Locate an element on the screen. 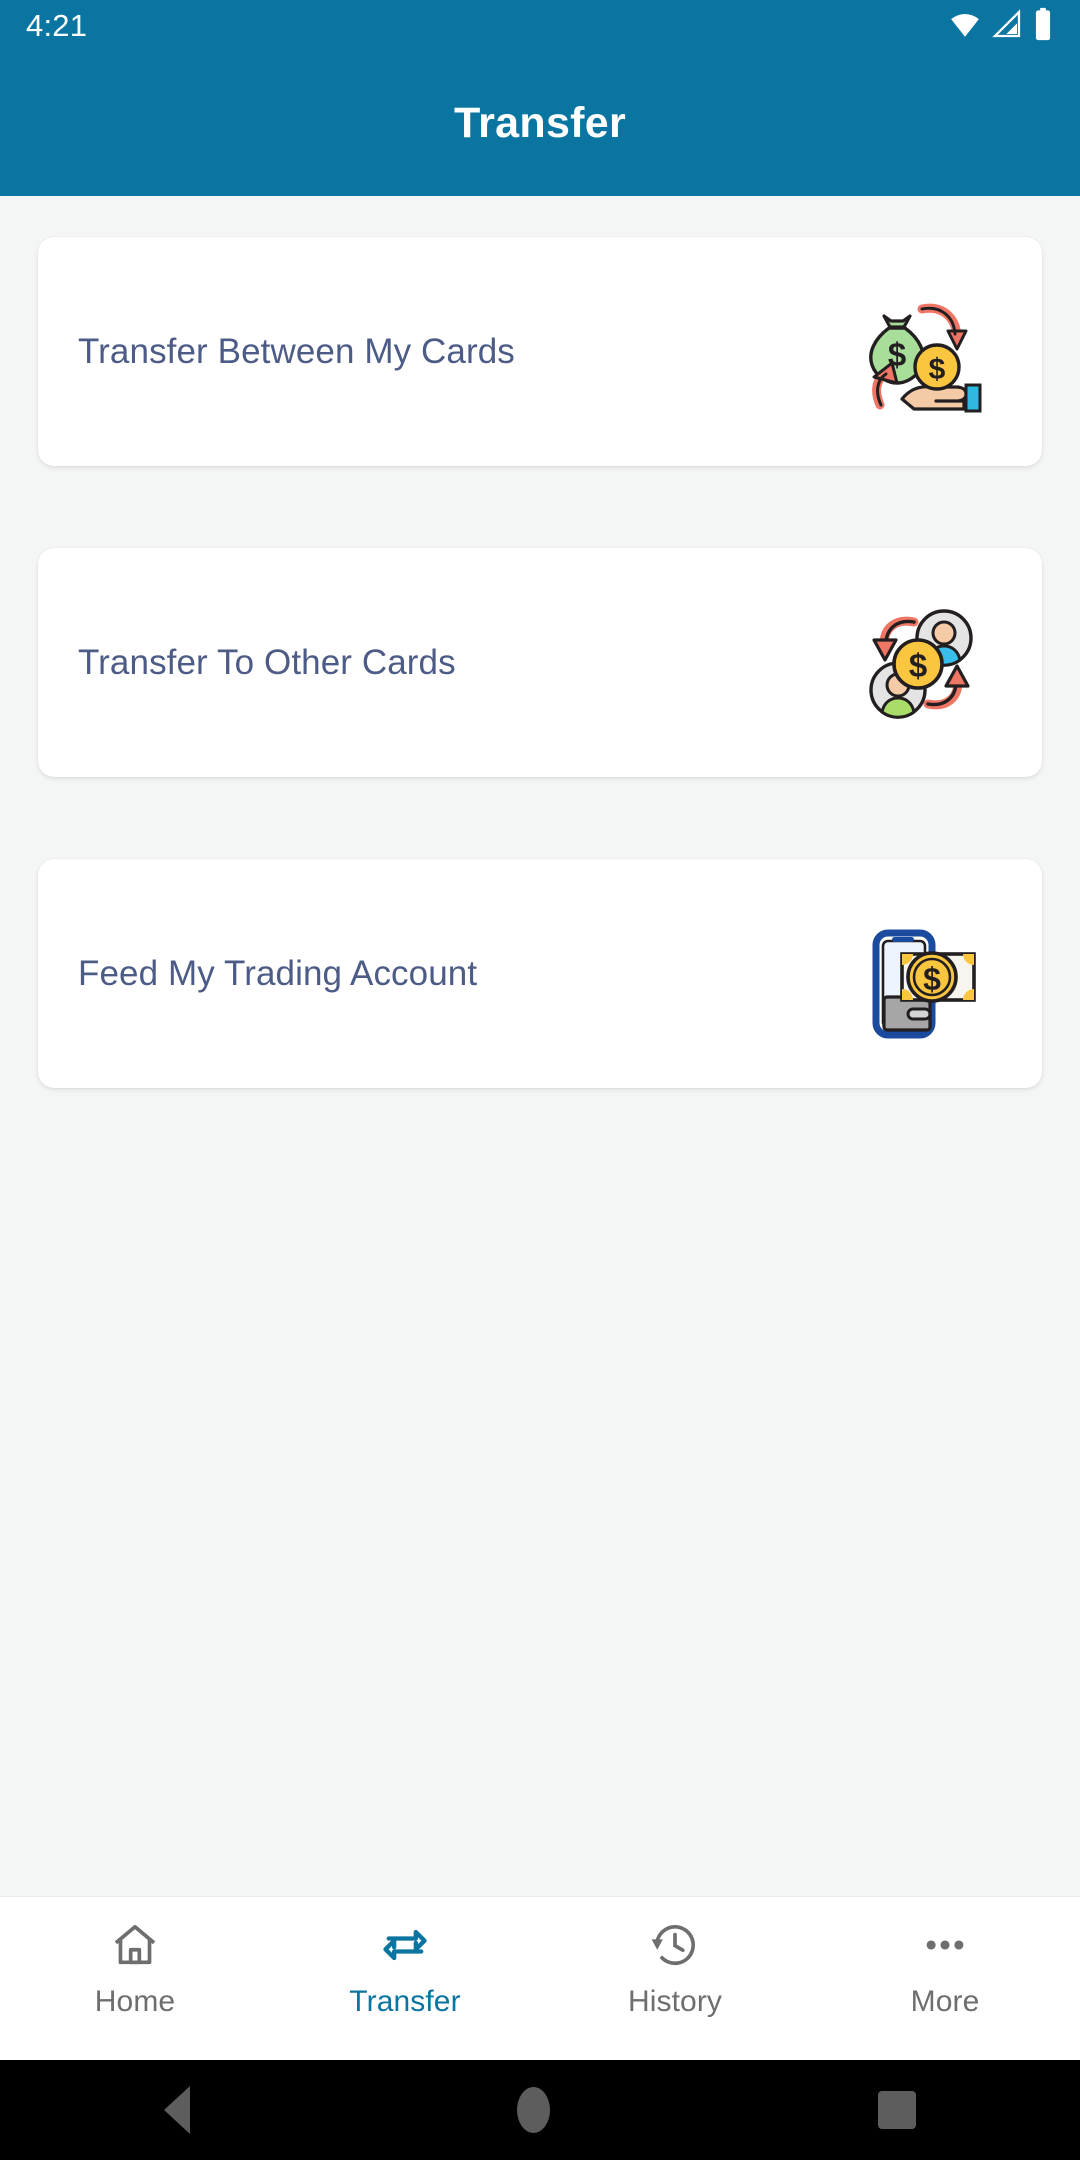 This screenshot has height=2160, width=1080. nav-item-transfer: Transfer is located at coordinates (405, 1969).